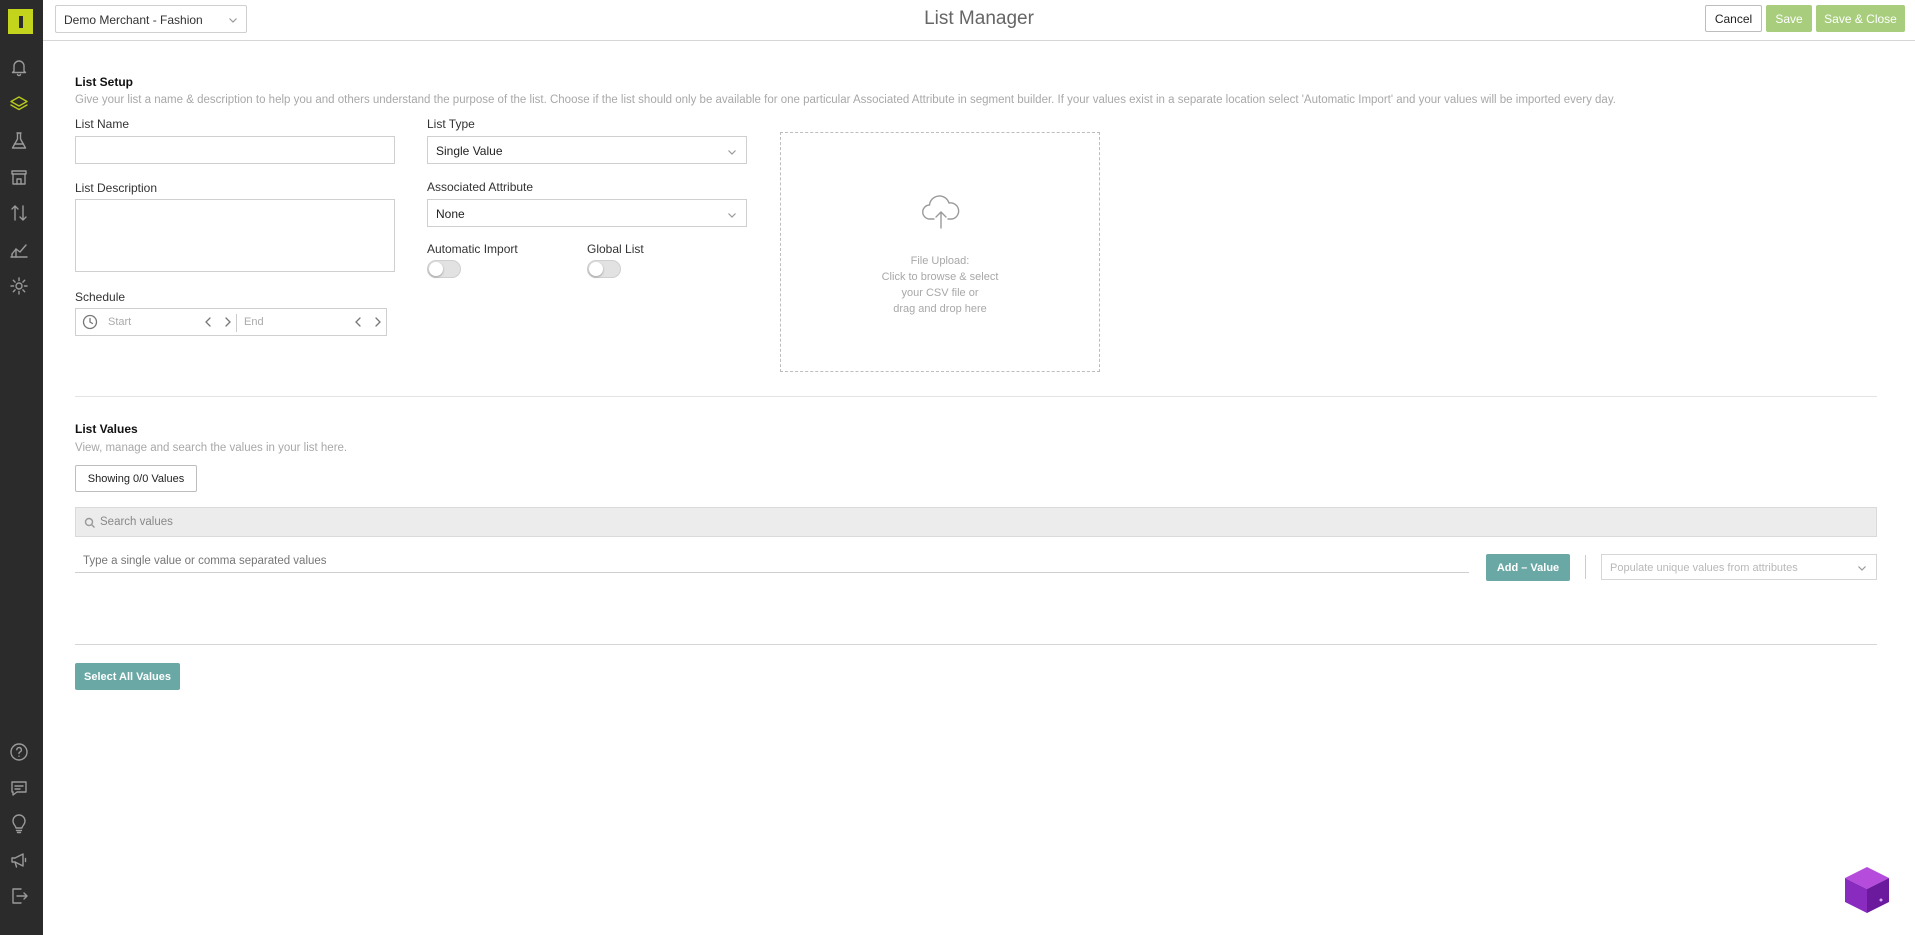 Image resolution: width=1915 pixels, height=935 pixels. I want to click on schedule-range-picker: Start End, so click(231, 322).